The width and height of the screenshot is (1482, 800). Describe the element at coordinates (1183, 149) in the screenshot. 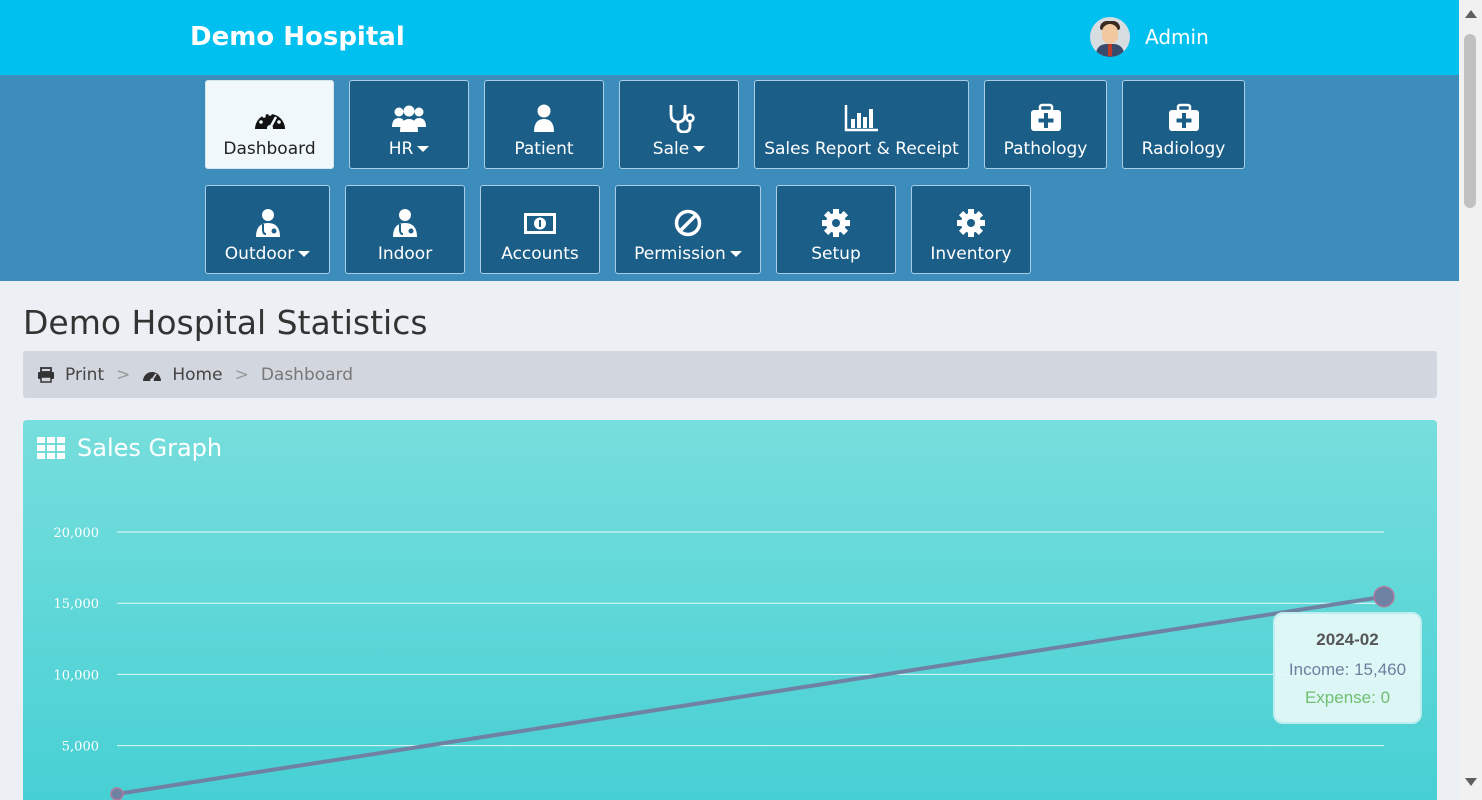

I see `nav-label: Radiology` at that location.